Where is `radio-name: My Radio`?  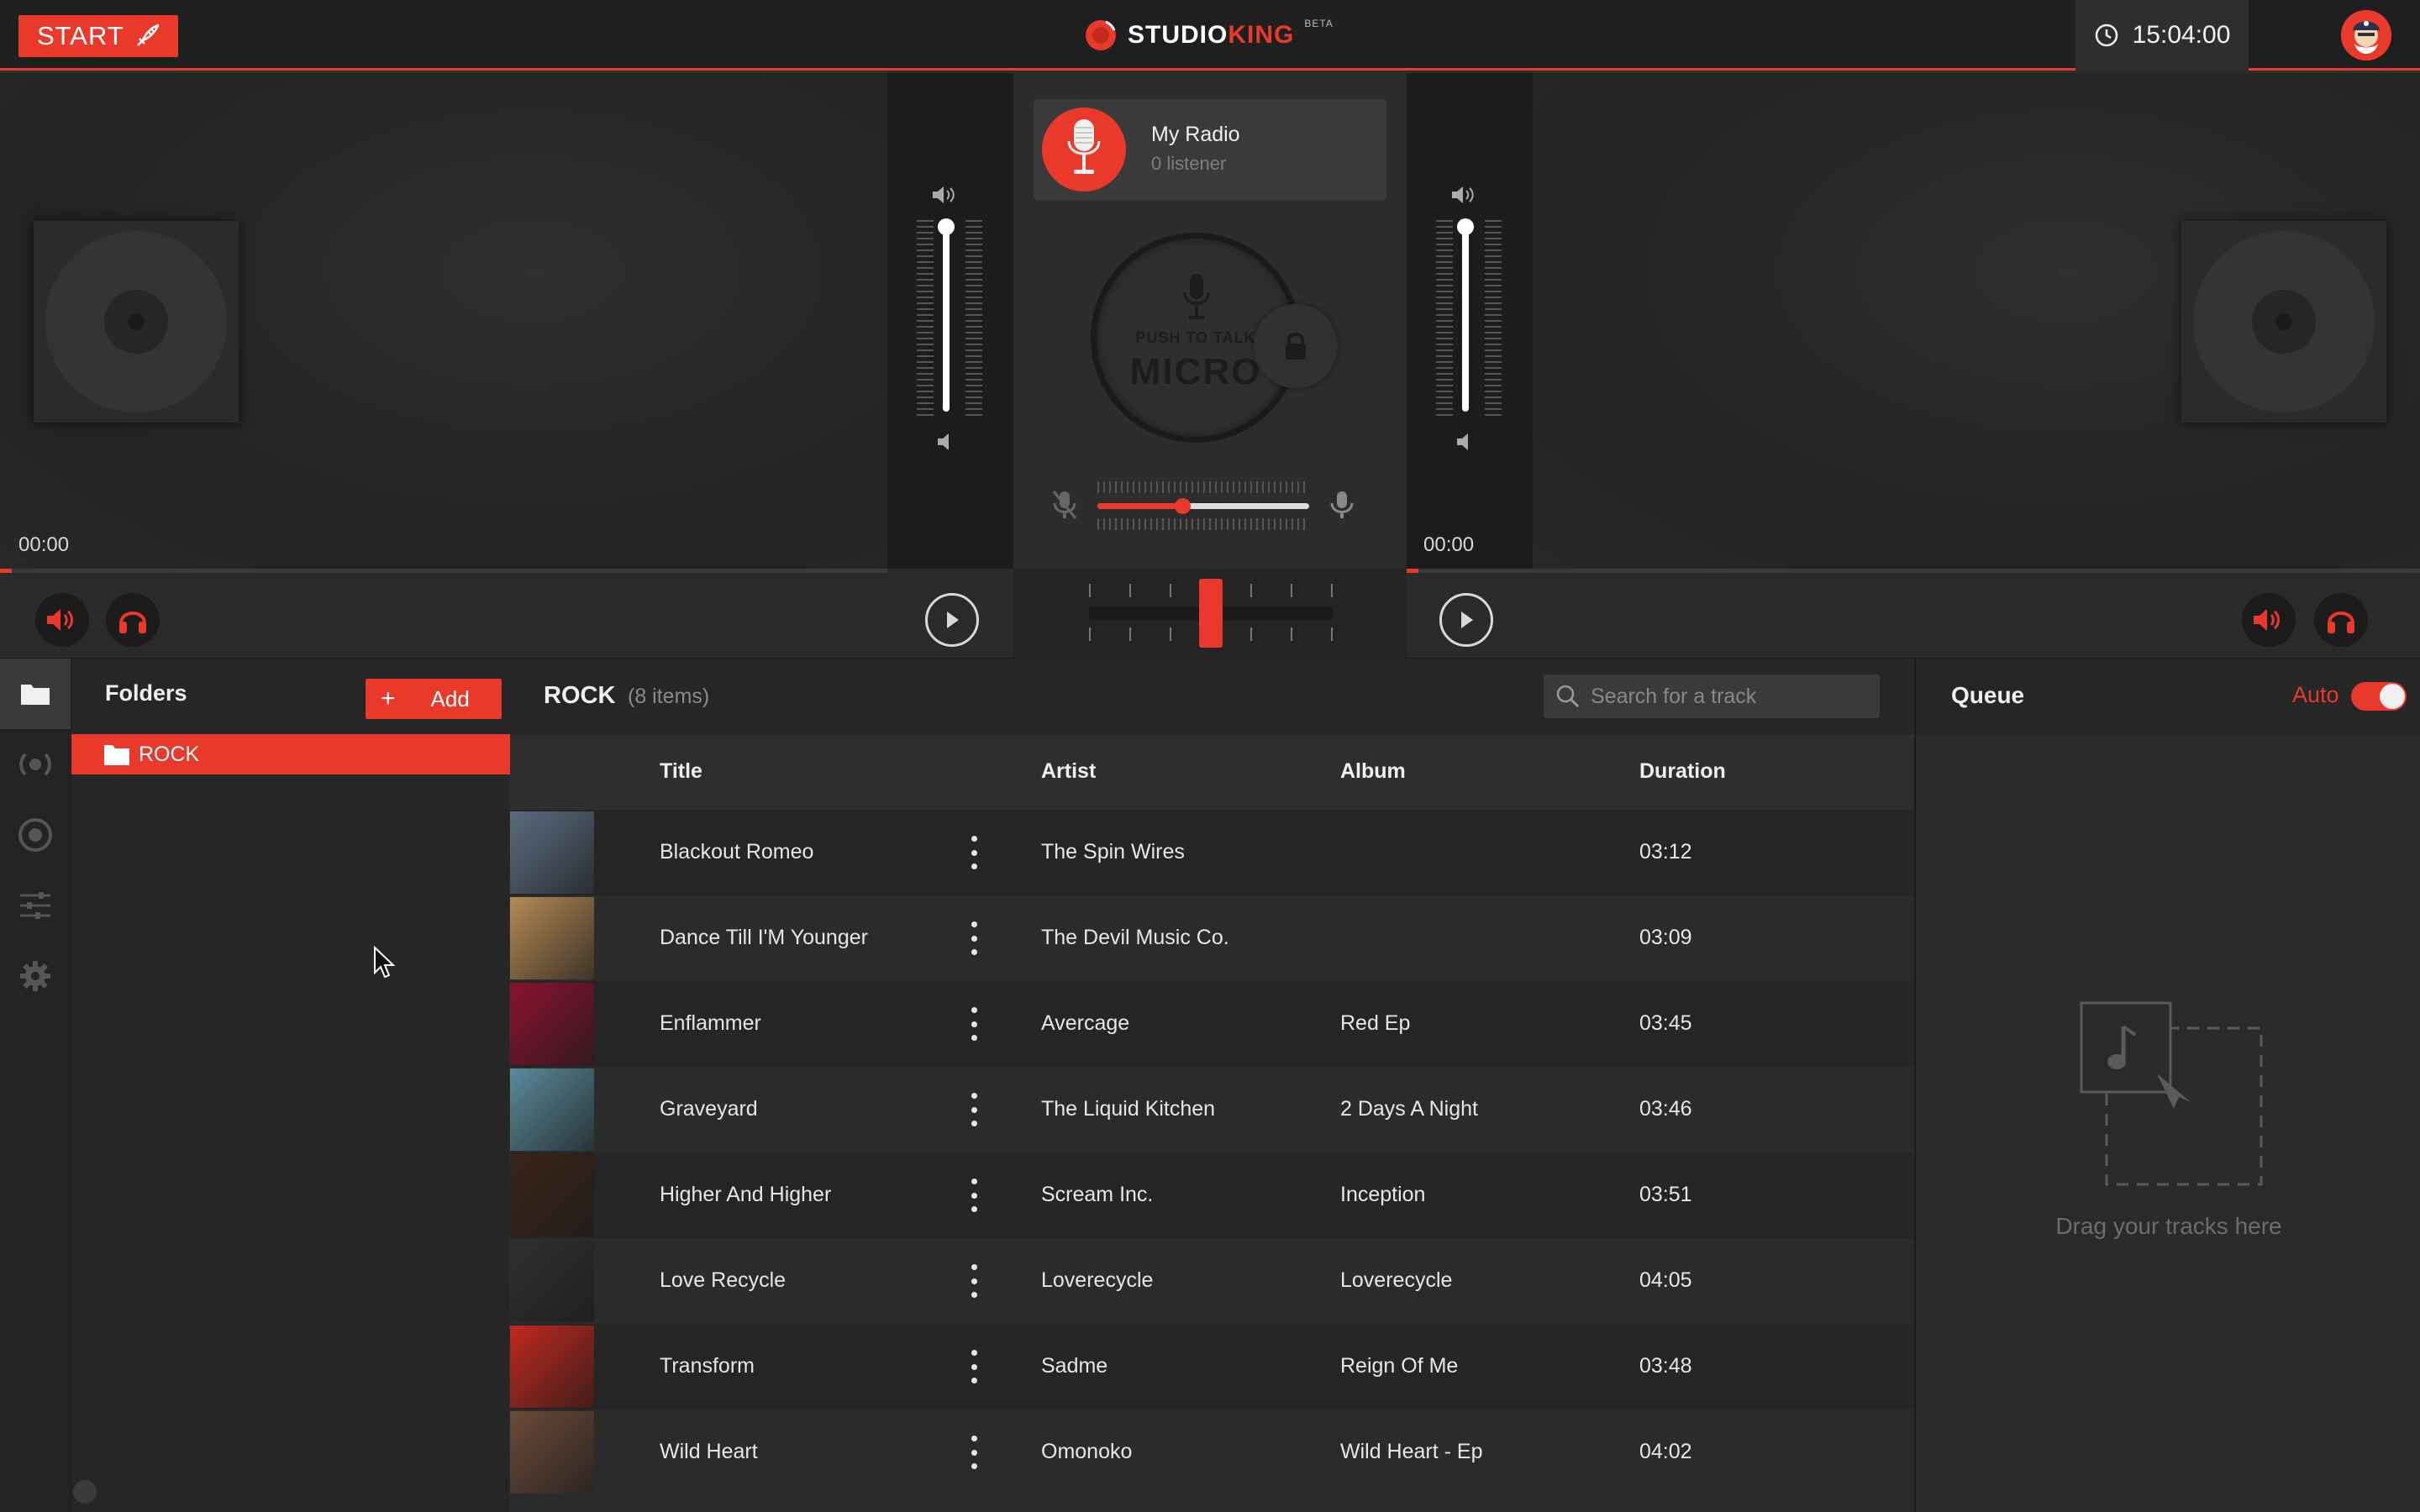
radio-name: My Radio is located at coordinates (1195, 134).